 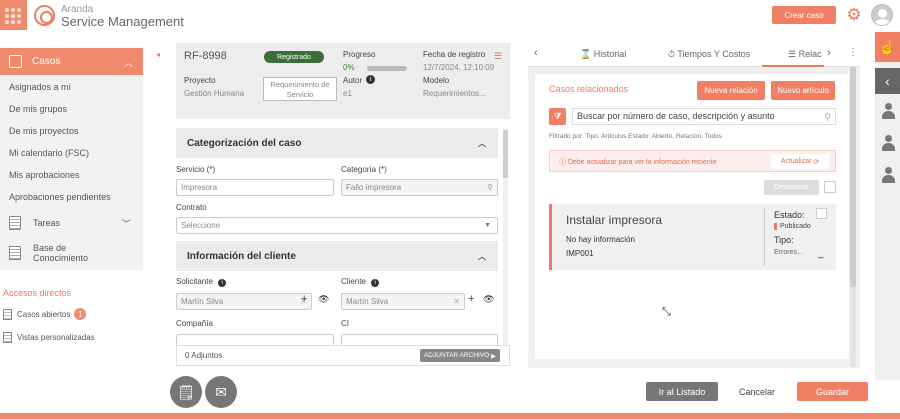 What do you see at coordinates (194, 323) in the screenshot?
I see `compania-label: Compañía` at bounding box center [194, 323].